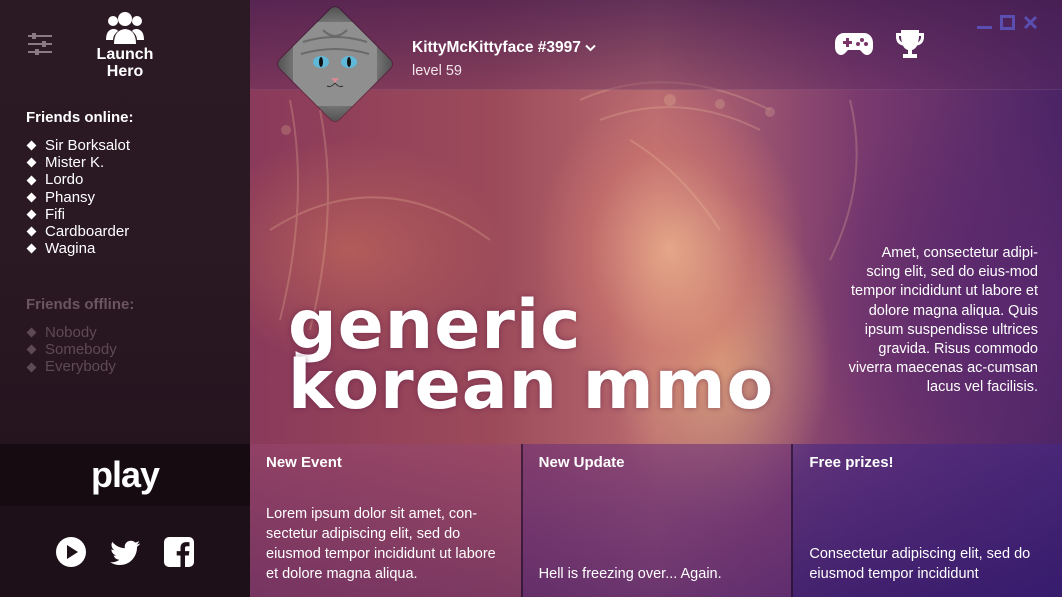  Describe the element at coordinates (496, 47) in the screenshot. I see `username-text: KittyMcKittyface #3997` at that location.